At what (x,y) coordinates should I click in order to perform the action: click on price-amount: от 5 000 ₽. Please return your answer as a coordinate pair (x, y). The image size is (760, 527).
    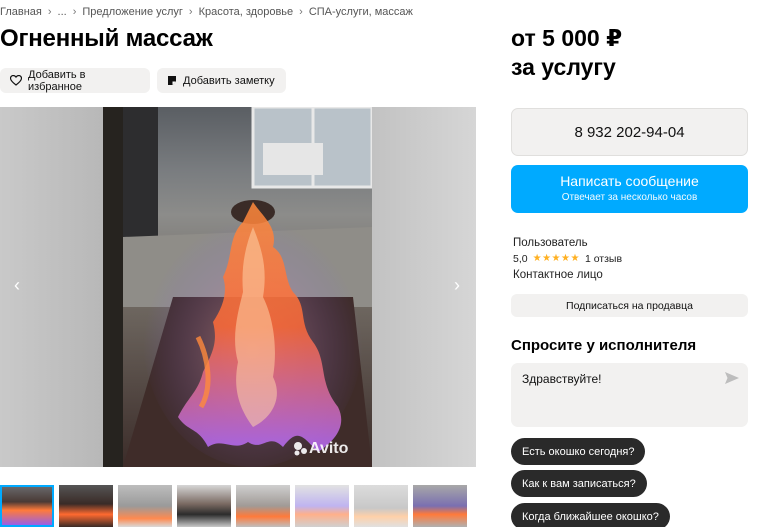
    Looking at the image, I should click on (567, 38).